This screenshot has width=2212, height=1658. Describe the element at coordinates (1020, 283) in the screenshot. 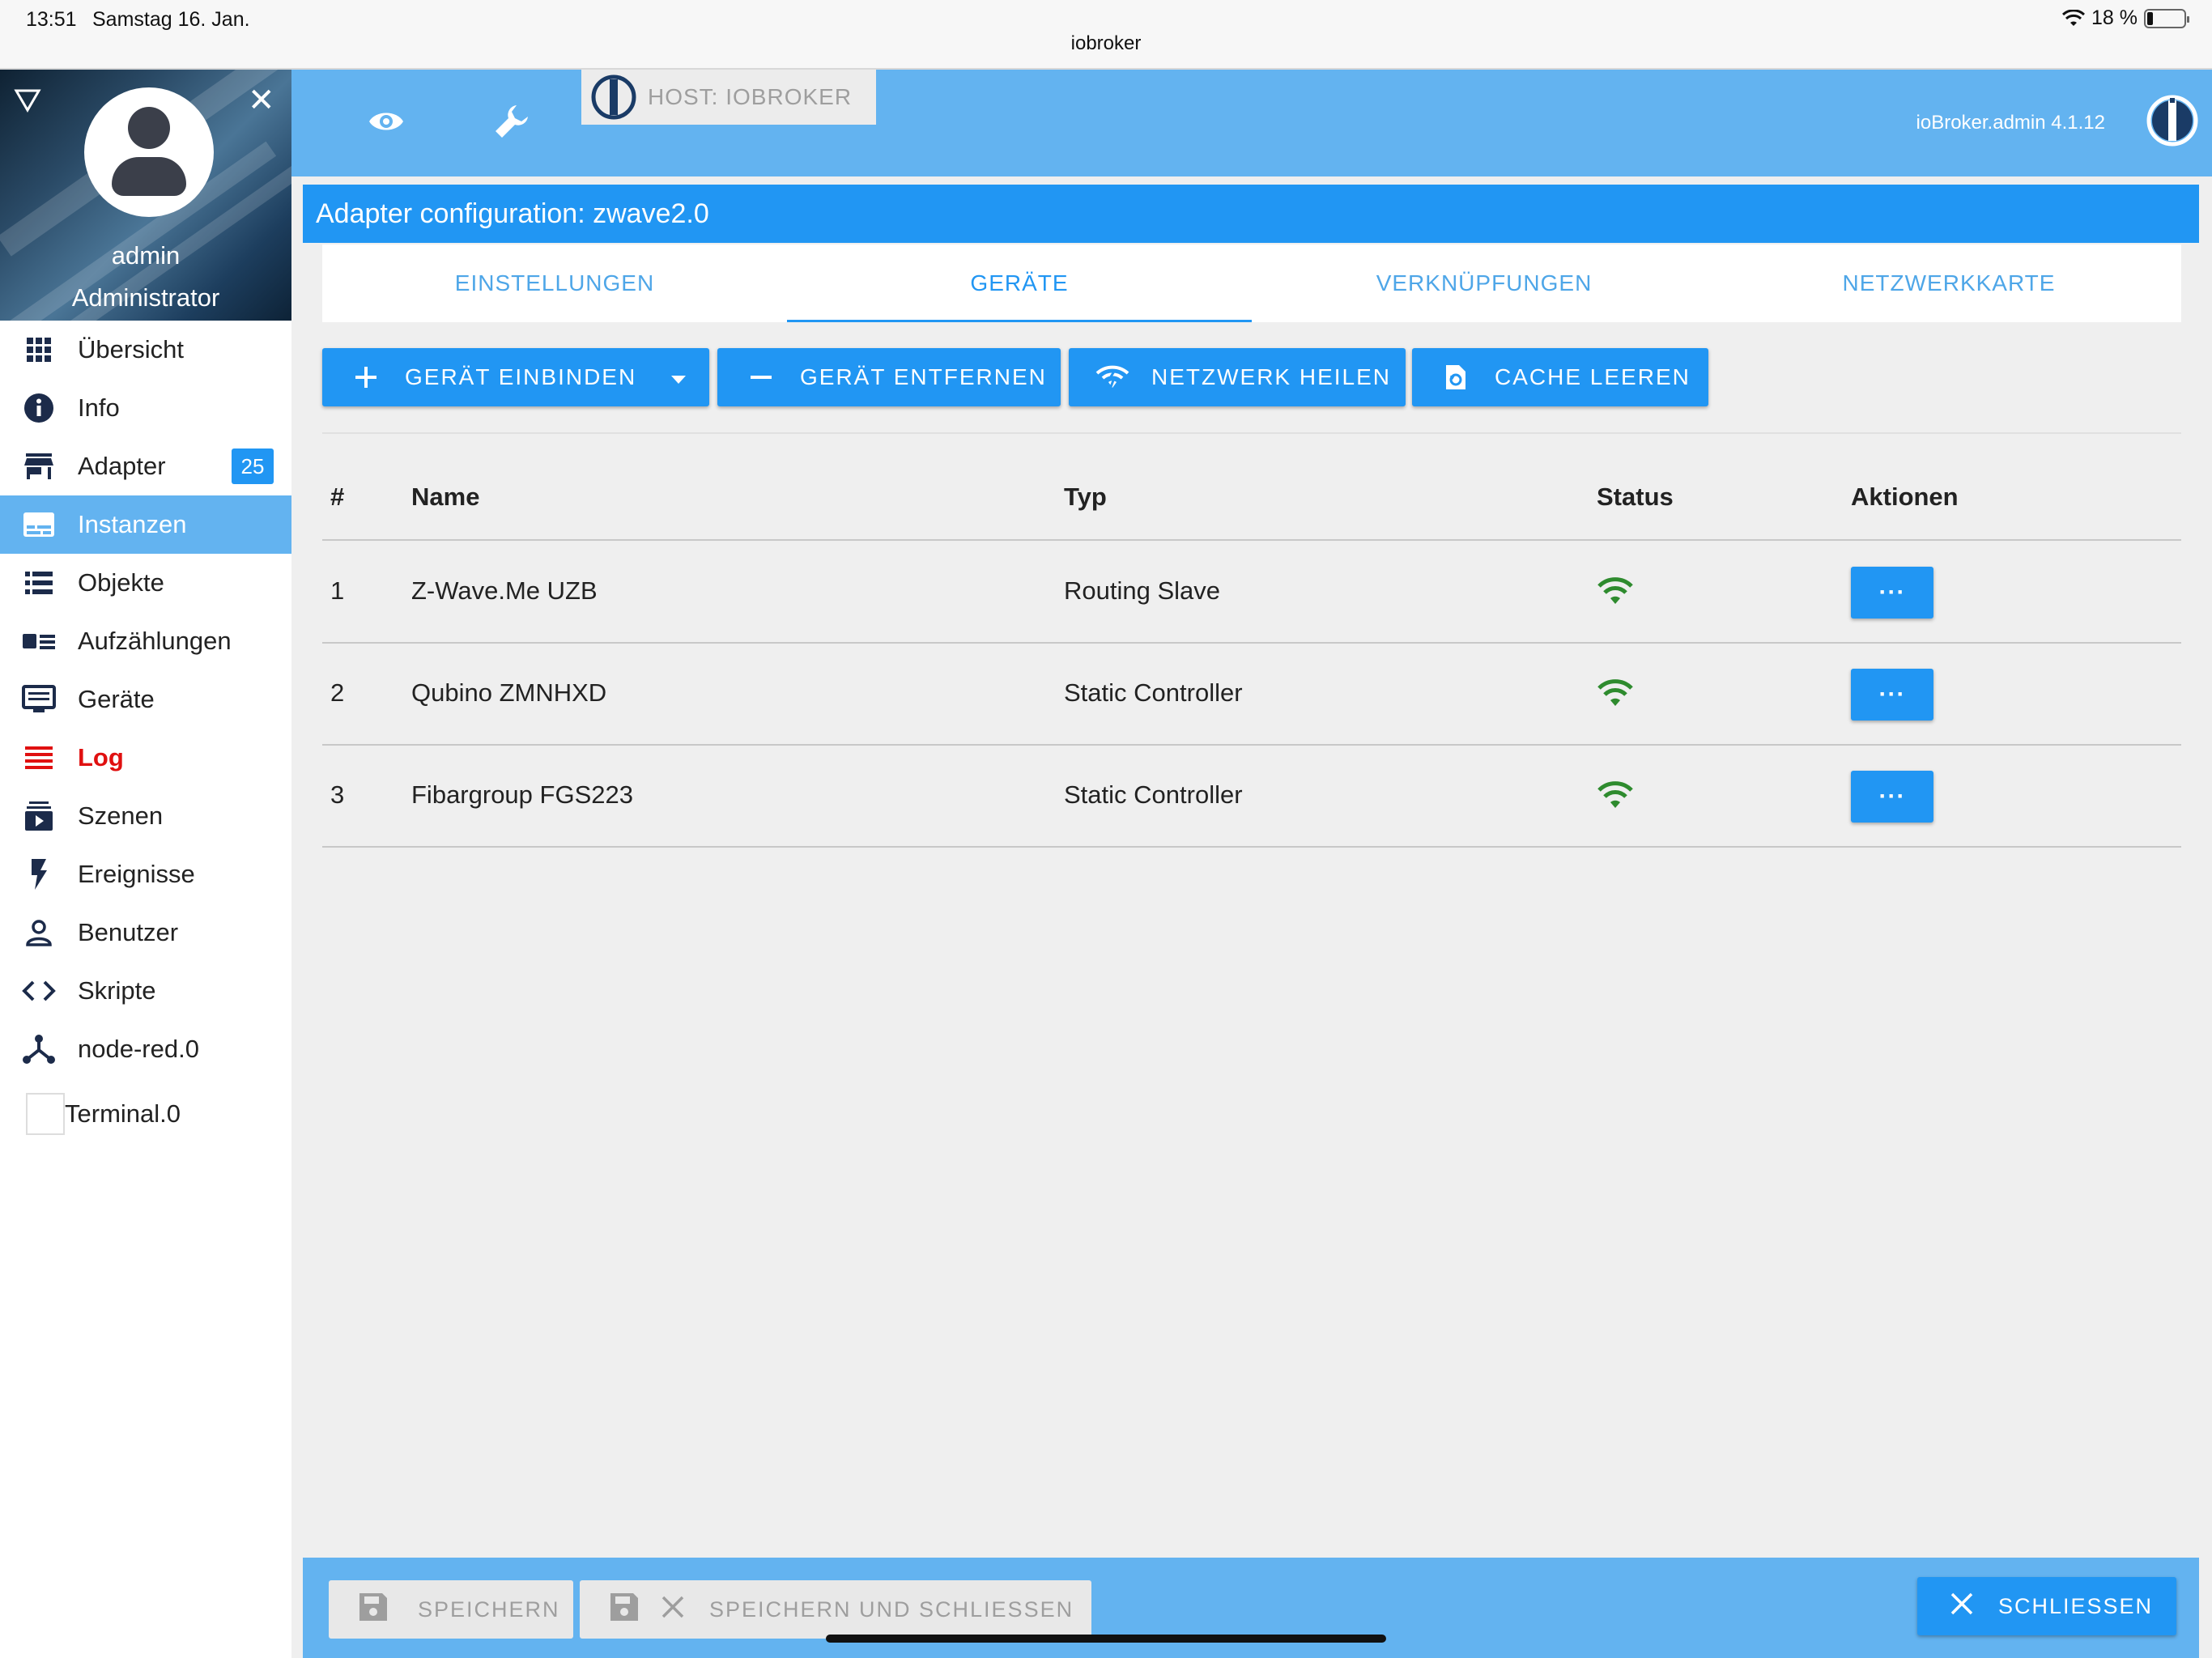

I see `tab-geraete: GERÄTE` at that location.